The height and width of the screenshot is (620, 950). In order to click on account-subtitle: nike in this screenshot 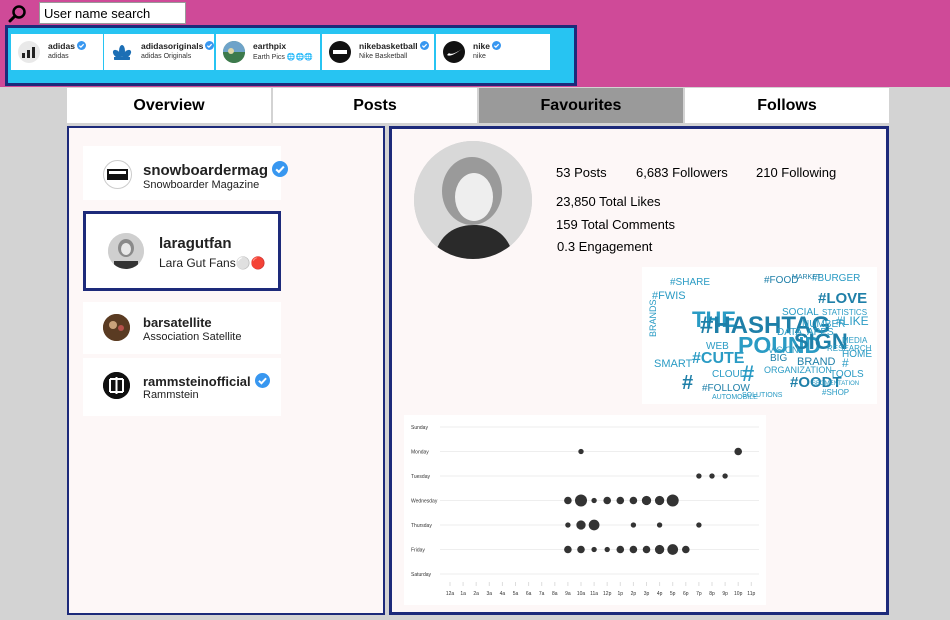, I will do `click(479, 56)`.